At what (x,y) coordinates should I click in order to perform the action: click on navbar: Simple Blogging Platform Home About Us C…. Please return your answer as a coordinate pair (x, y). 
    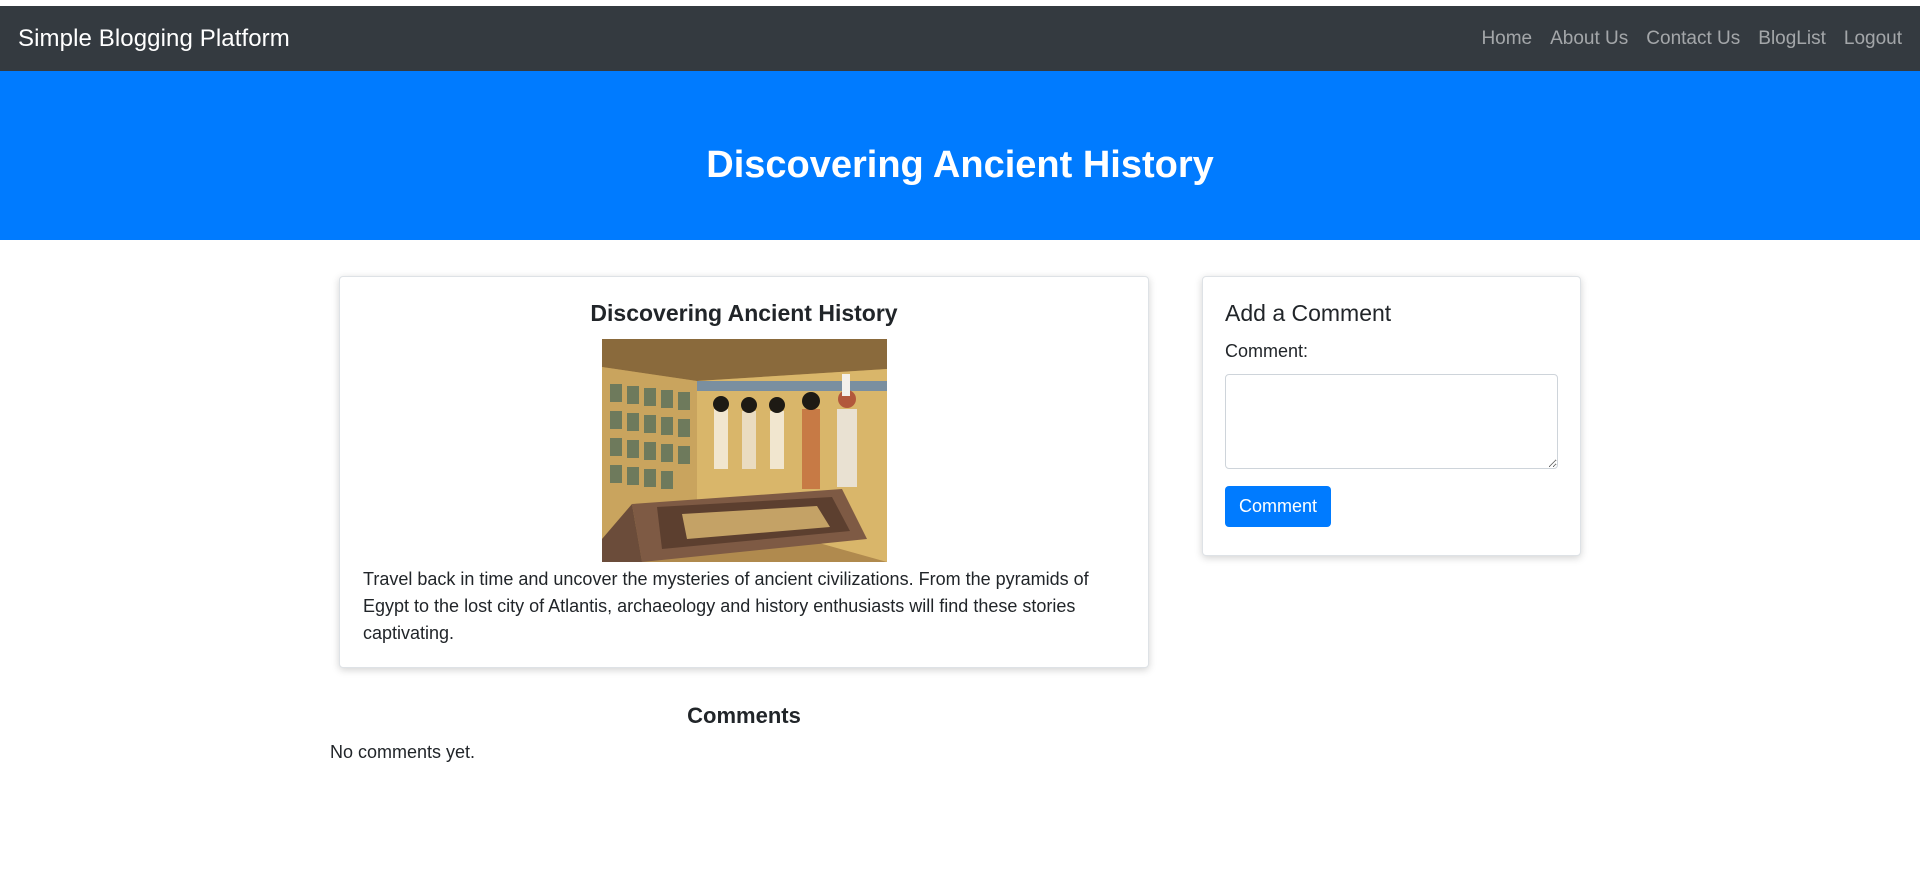
    Looking at the image, I should click on (960, 38).